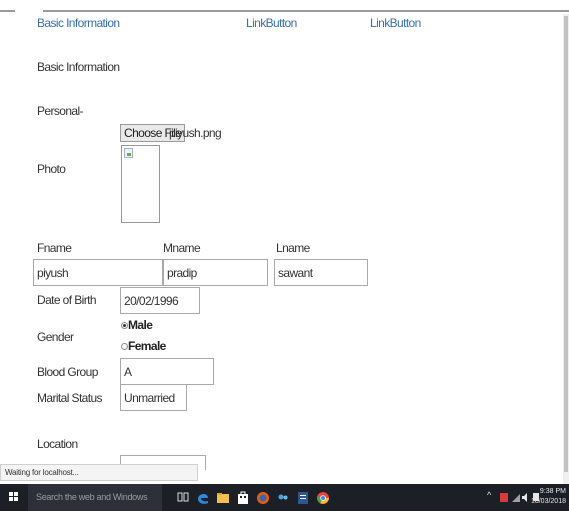 The height and width of the screenshot is (511, 569). I want to click on gender-female-radio, so click(124, 346).